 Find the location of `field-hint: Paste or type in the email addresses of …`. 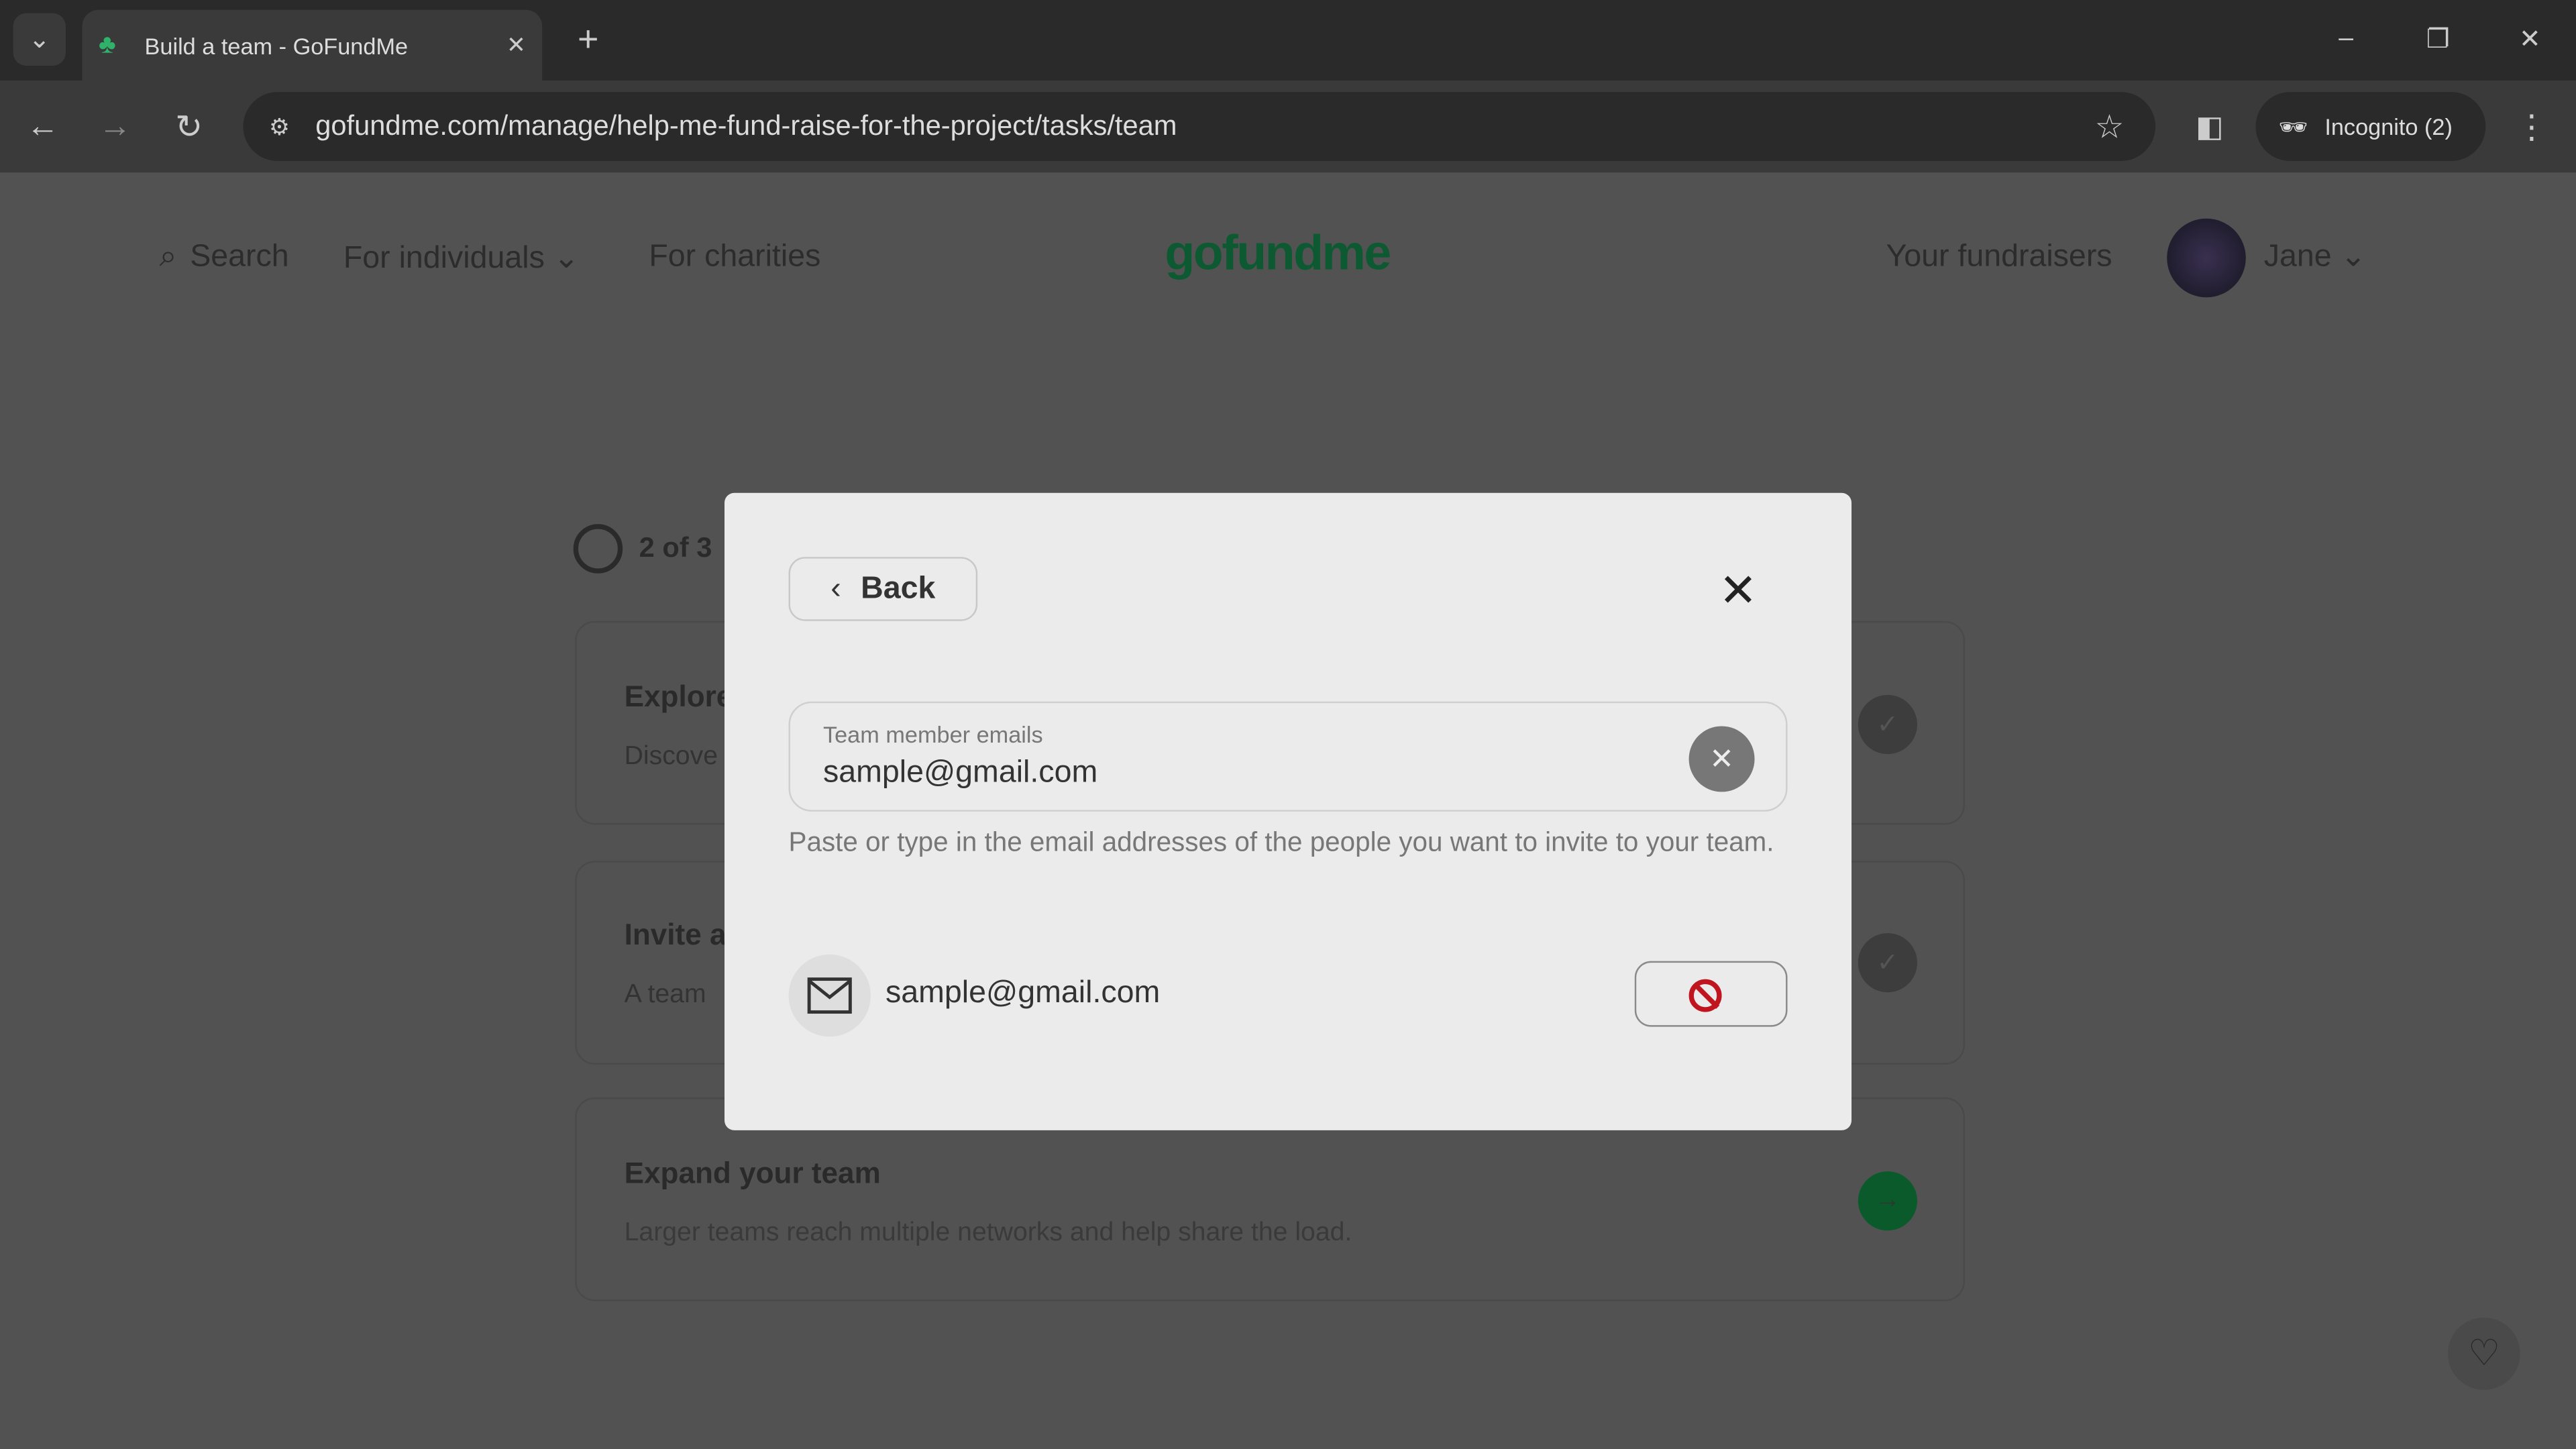

field-hint: Paste or type in the email addresses of … is located at coordinates (1281, 843).